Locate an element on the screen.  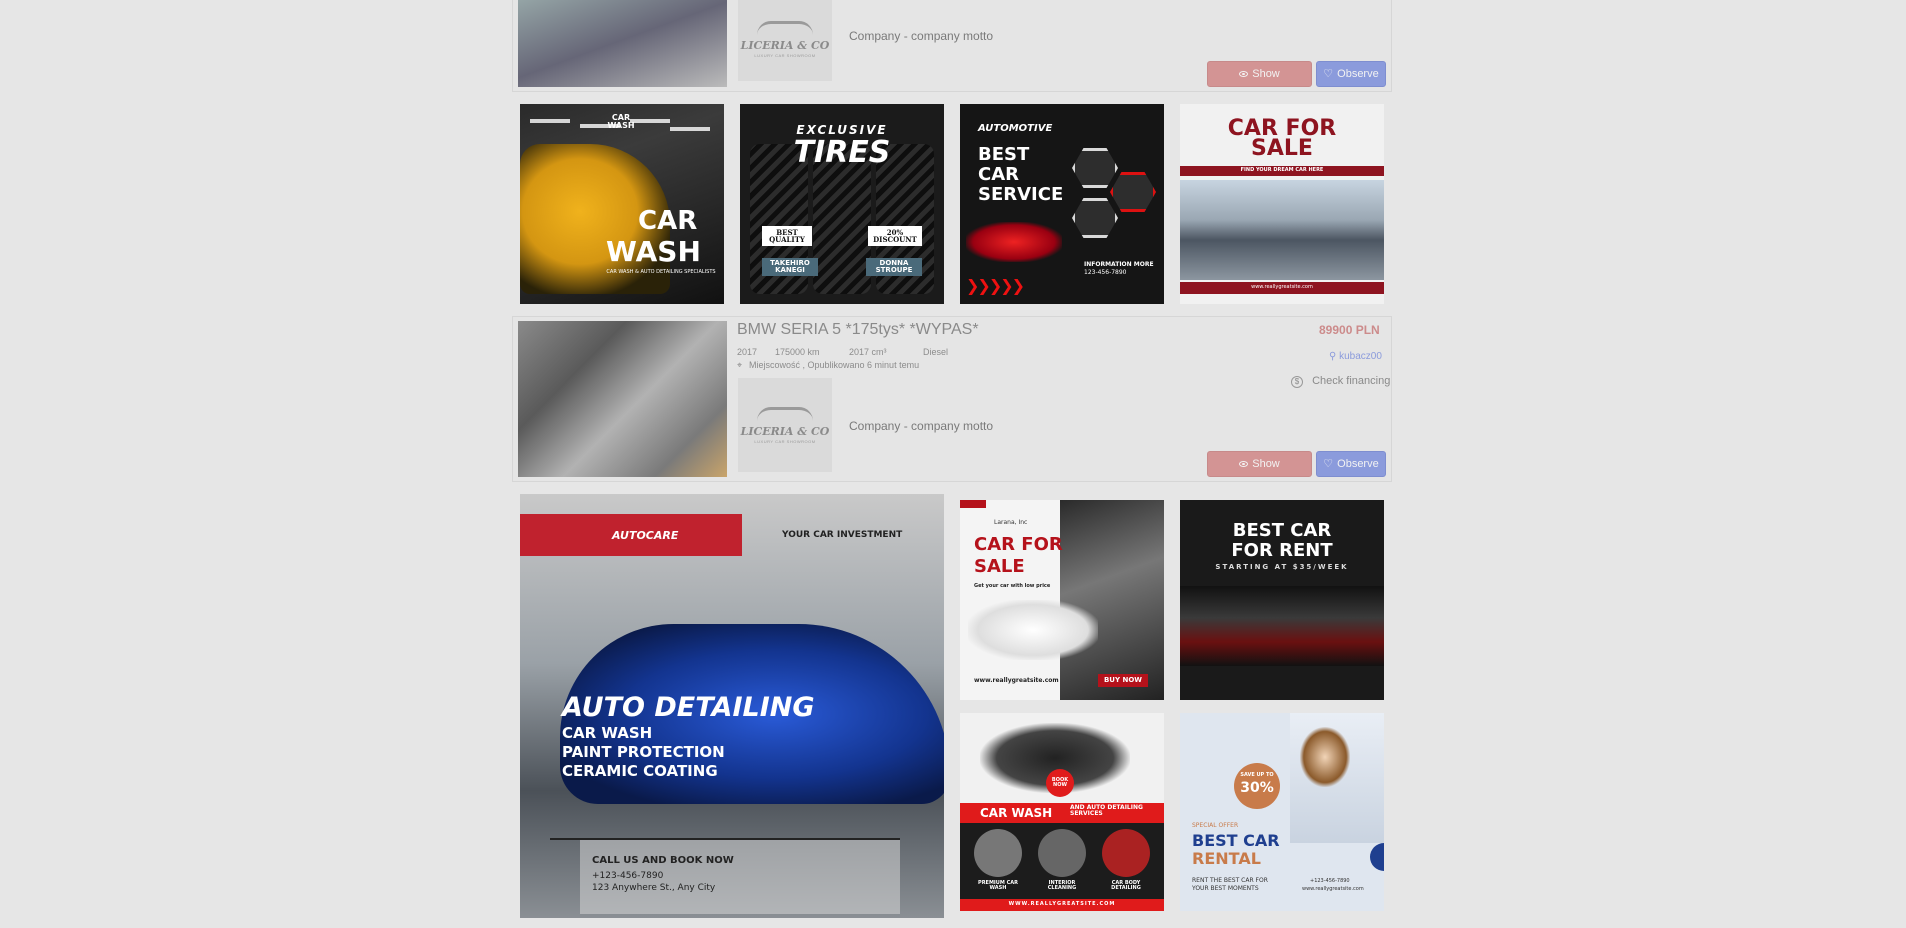
woman-image is located at coordinates (1325, 757).